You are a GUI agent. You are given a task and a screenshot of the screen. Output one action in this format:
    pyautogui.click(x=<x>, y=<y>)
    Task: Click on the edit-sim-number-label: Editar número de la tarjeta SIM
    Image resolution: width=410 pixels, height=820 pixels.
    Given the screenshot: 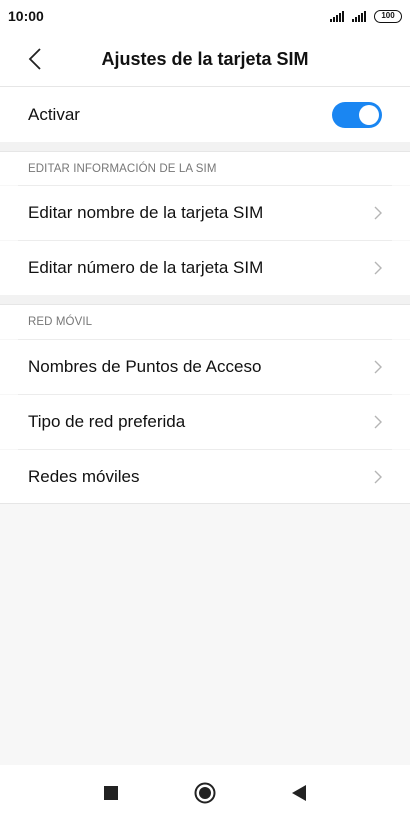 What is the action you would take?
    pyautogui.click(x=146, y=267)
    